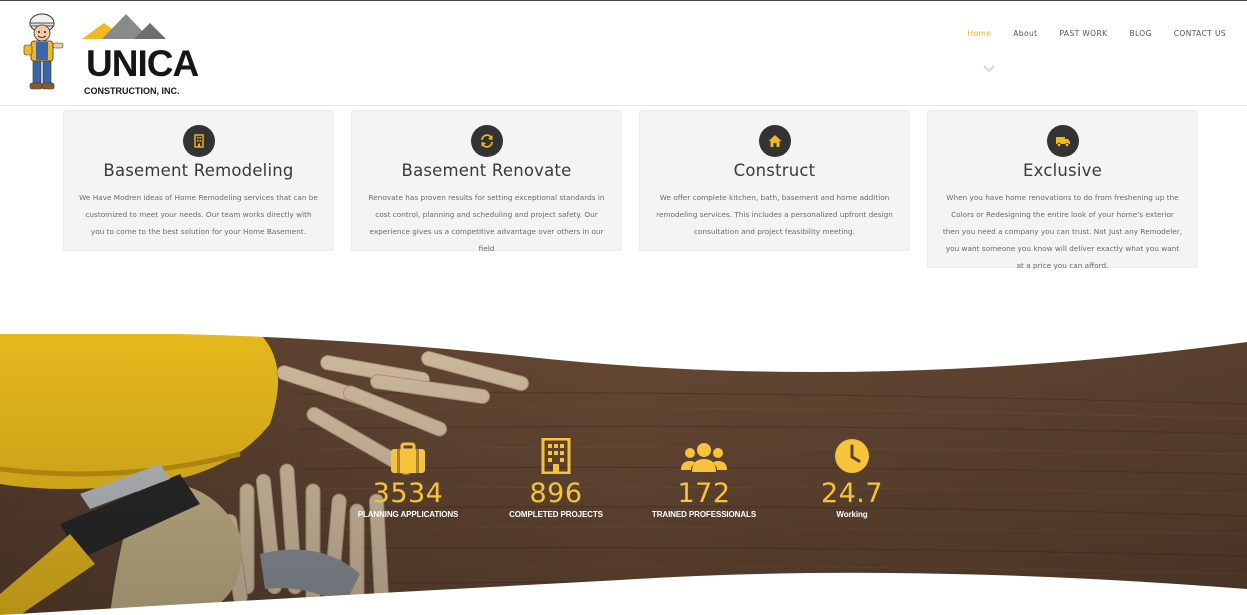  I want to click on stat-item: 172 TRAINED PROFESSIONALS, so click(704, 479).